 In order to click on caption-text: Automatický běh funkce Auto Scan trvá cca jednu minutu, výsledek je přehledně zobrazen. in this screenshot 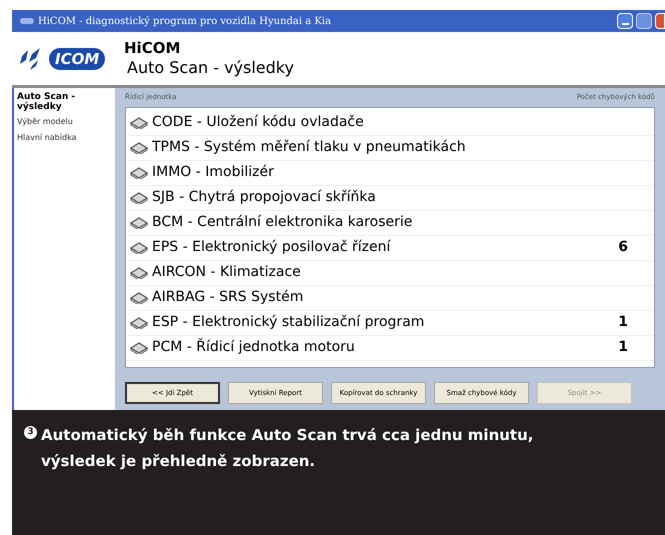, I will do `click(287, 448)`.